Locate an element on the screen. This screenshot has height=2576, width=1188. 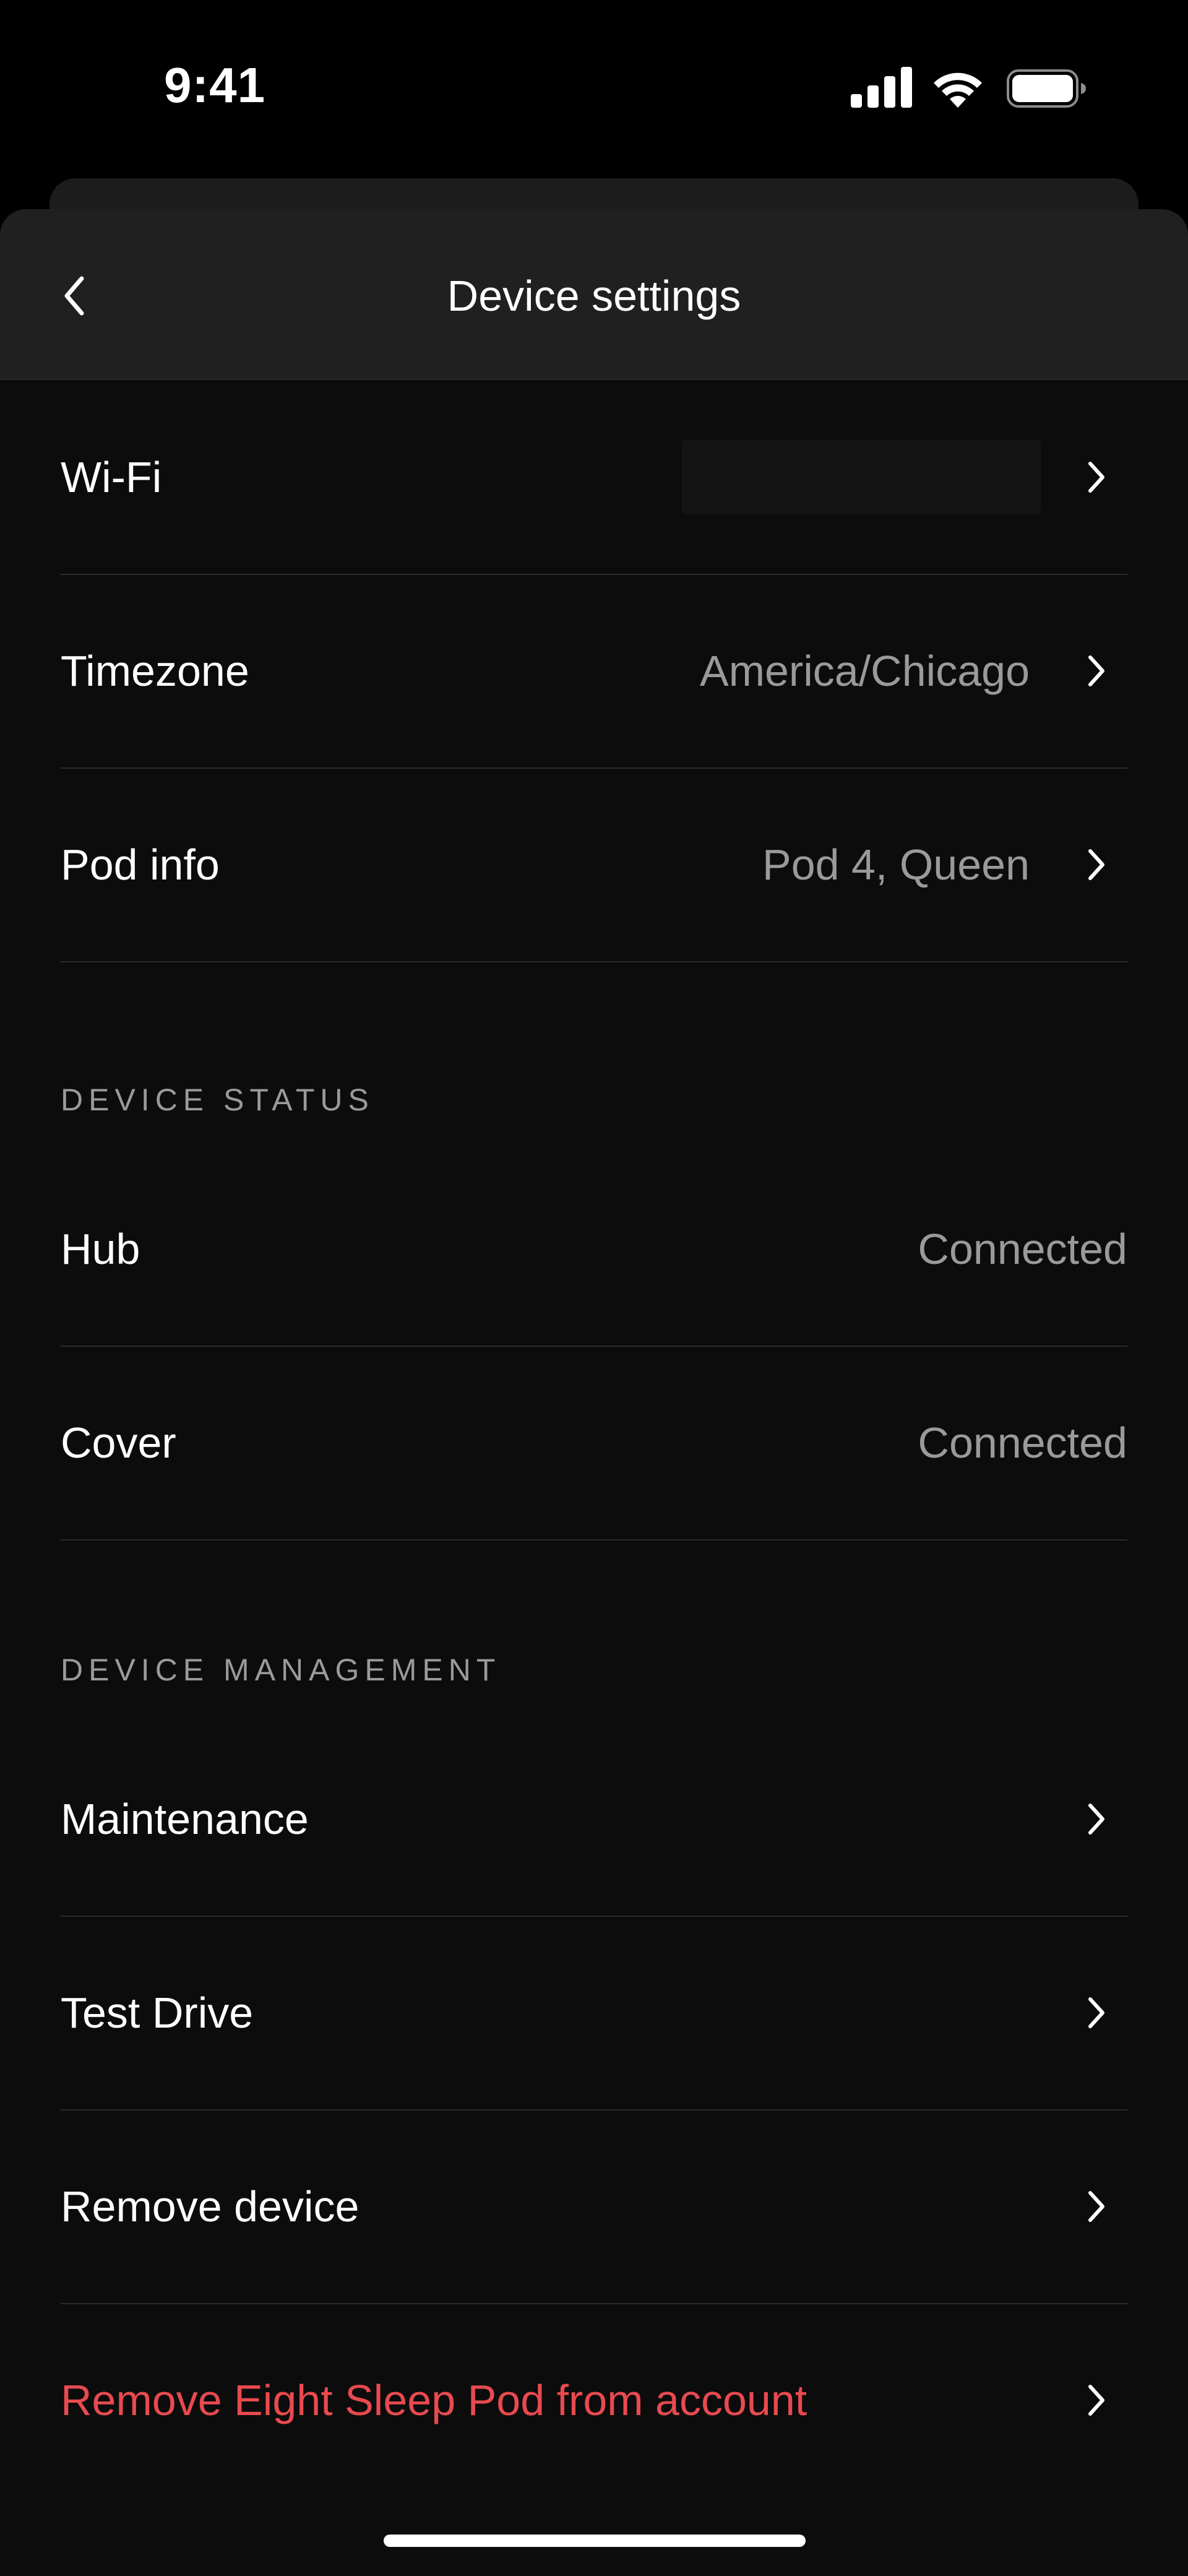
hub-label: Hub is located at coordinates (100, 1248).